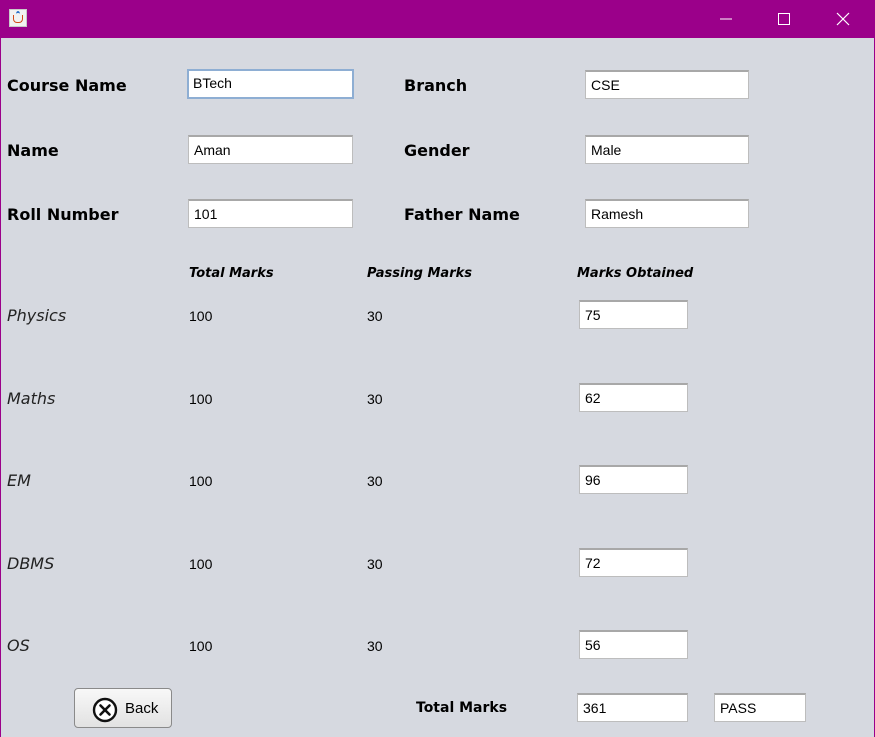 The image size is (875, 737). I want to click on roll-number-label: Roll Number, so click(63, 214).